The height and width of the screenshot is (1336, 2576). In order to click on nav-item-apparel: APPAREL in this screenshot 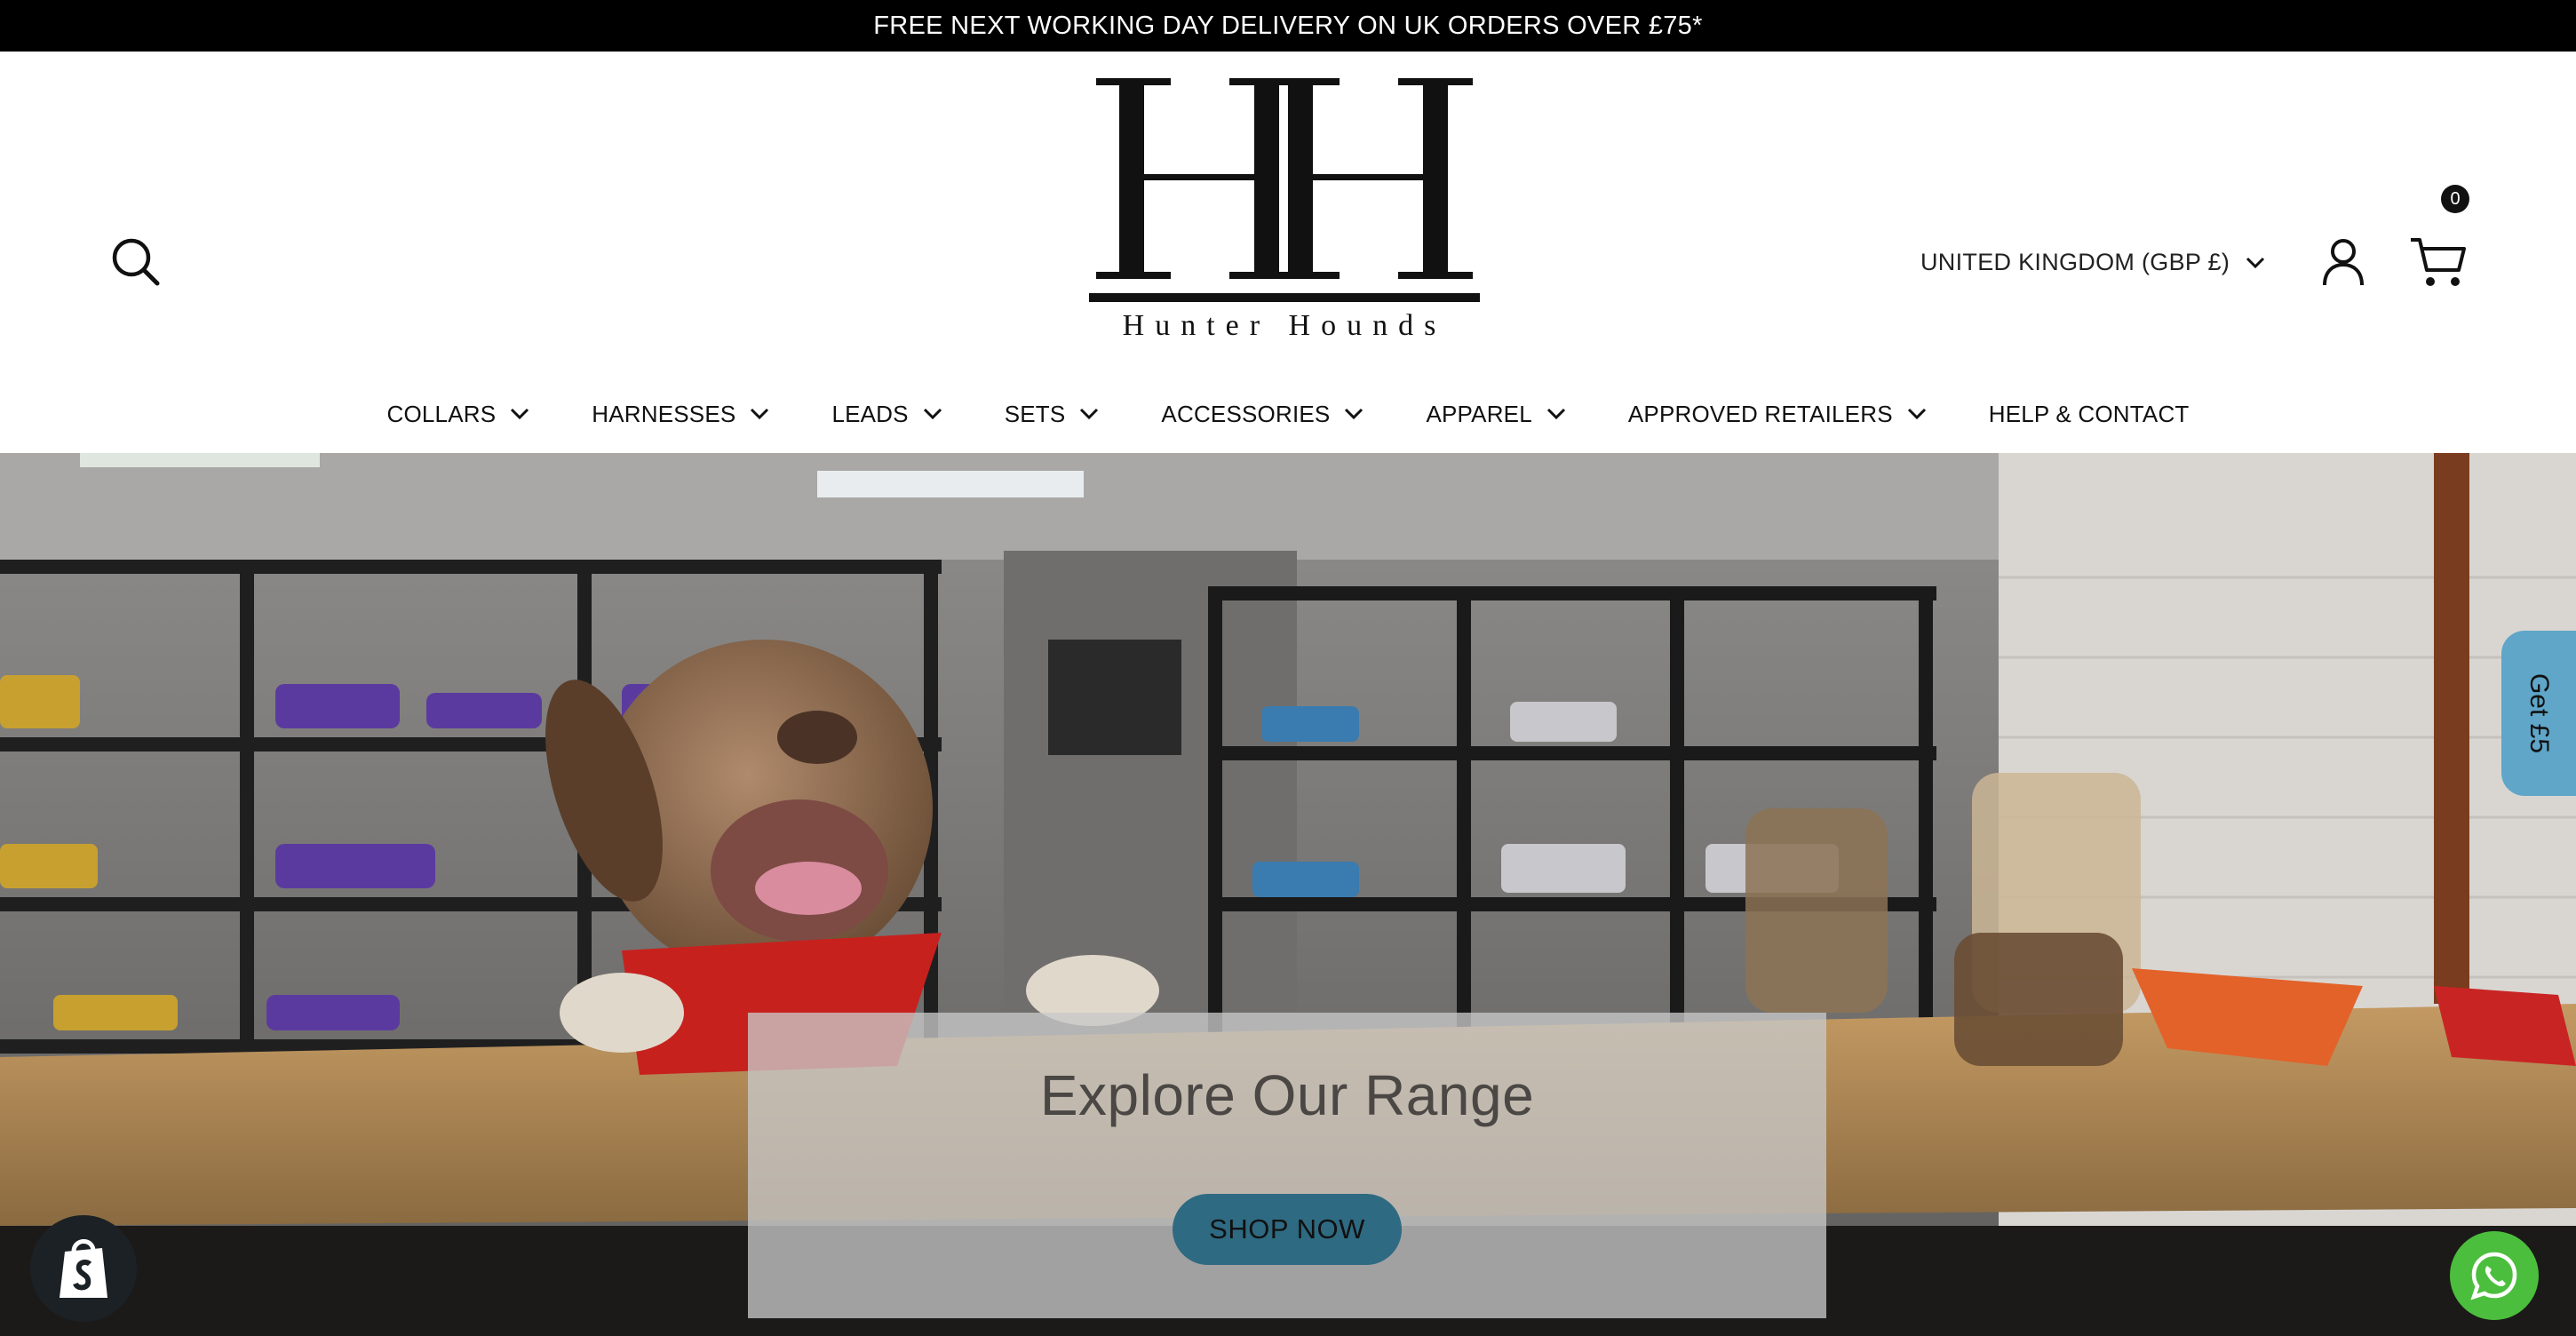, I will do `click(1495, 415)`.